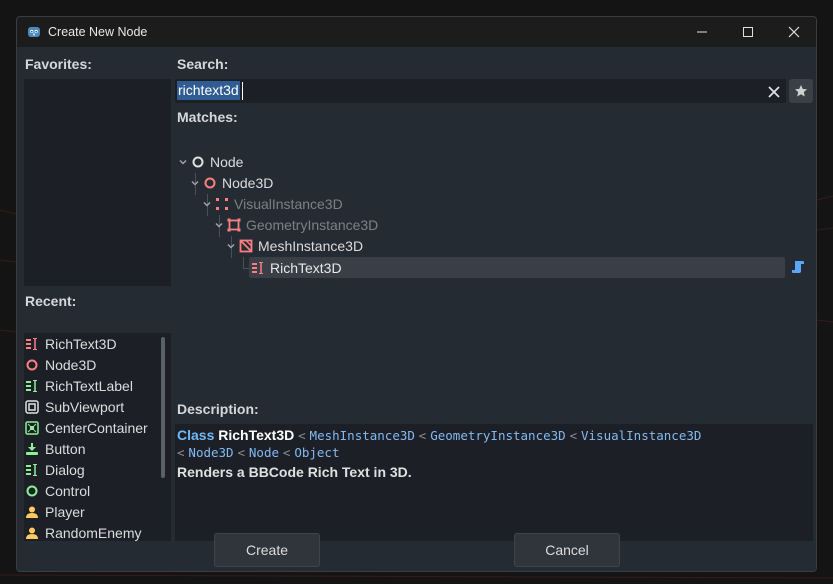  I want to click on maximize-button, so click(748, 32).